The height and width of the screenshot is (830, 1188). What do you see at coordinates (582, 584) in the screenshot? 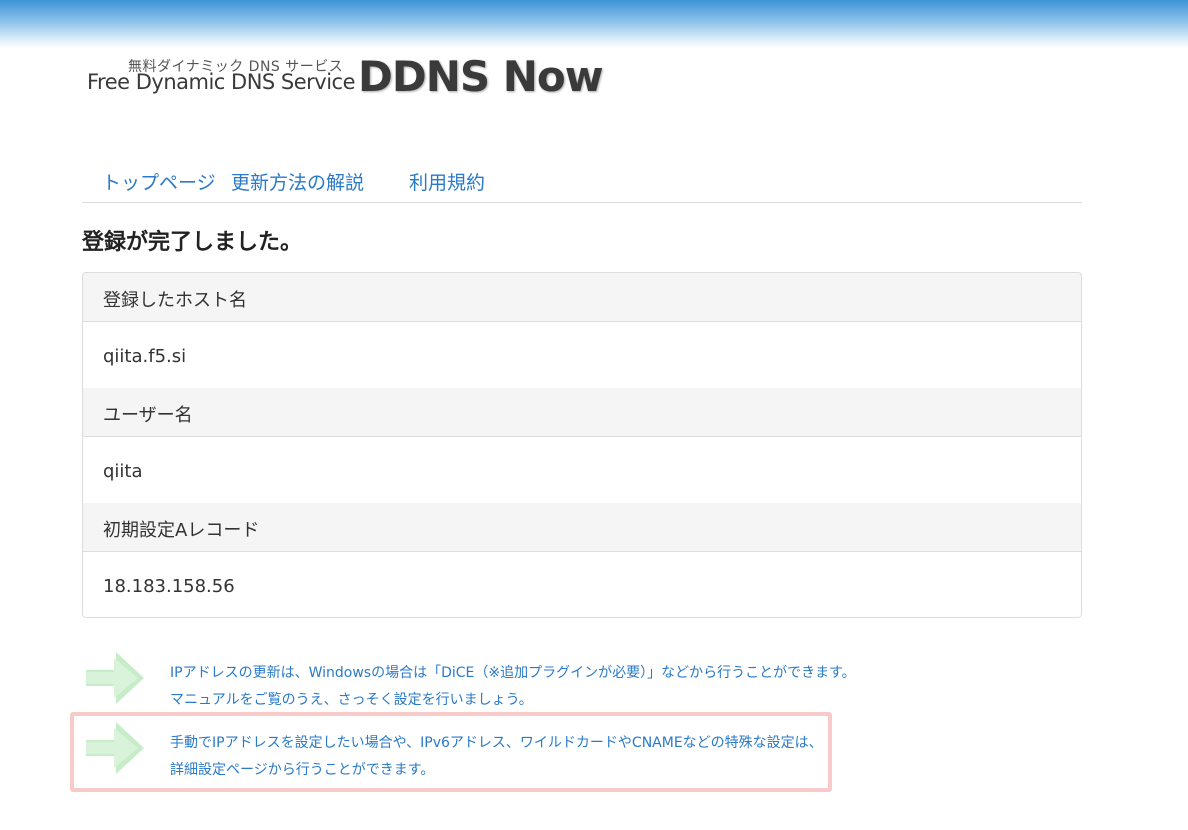
I see `record-value-row: 18.183.158.56` at bounding box center [582, 584].